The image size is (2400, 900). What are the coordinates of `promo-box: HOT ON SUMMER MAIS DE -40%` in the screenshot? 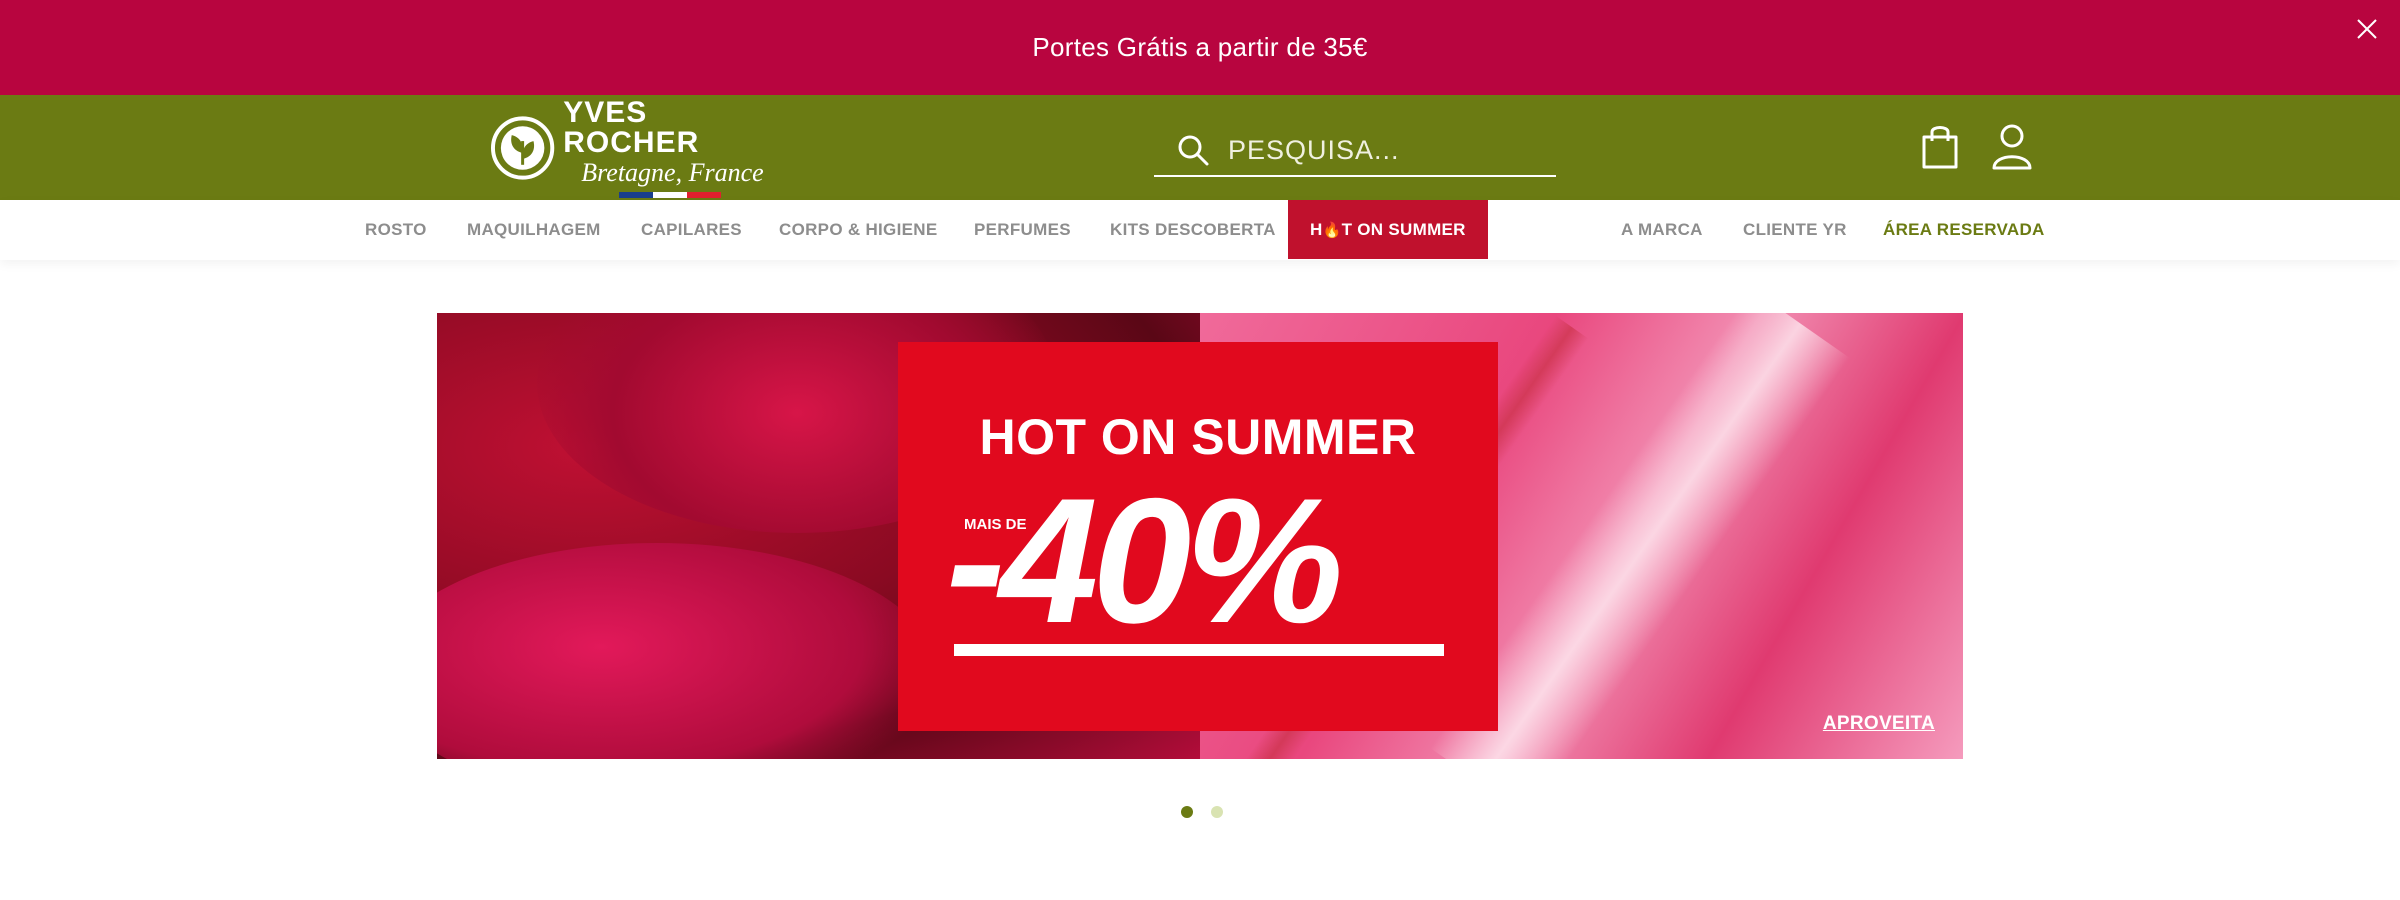 It's located at (1198, 536).